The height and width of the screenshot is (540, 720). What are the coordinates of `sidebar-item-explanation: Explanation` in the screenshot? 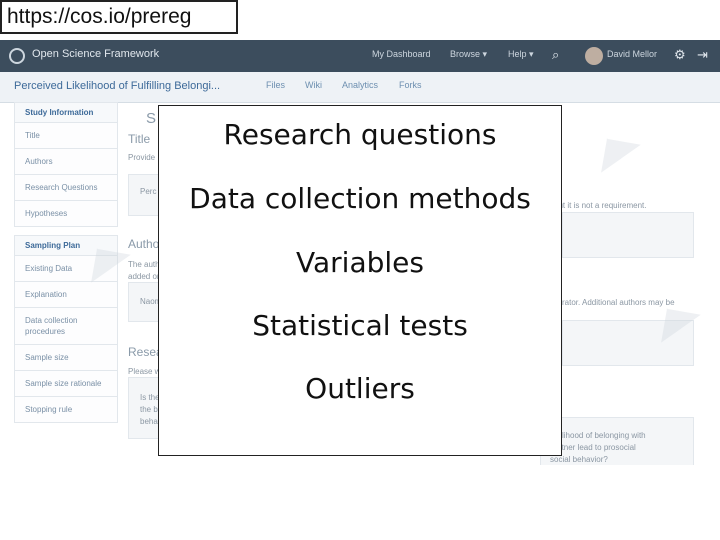 It's located at (66, 295).